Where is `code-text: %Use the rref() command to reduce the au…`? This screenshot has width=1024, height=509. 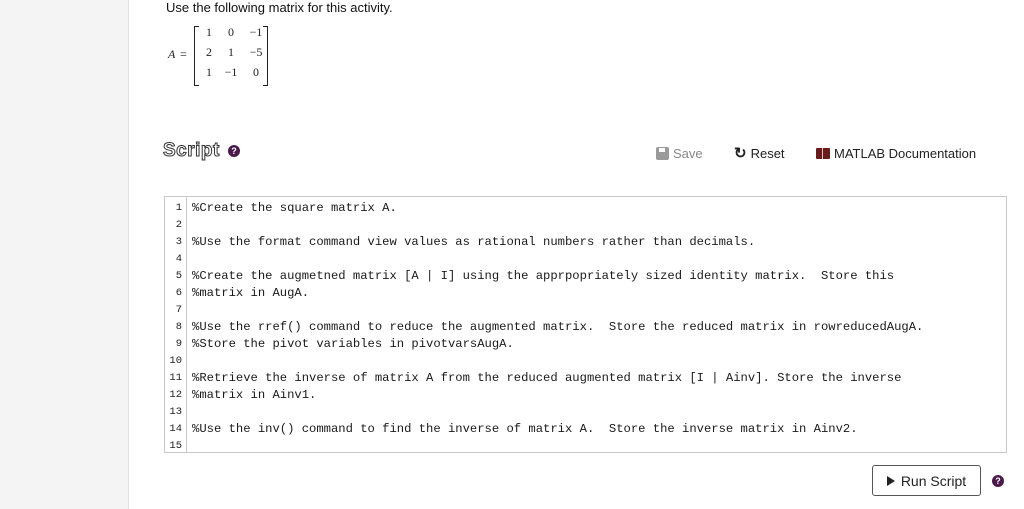 code-text: %Use the rref() command to reduce the au… is located at coordinates (558, 327).